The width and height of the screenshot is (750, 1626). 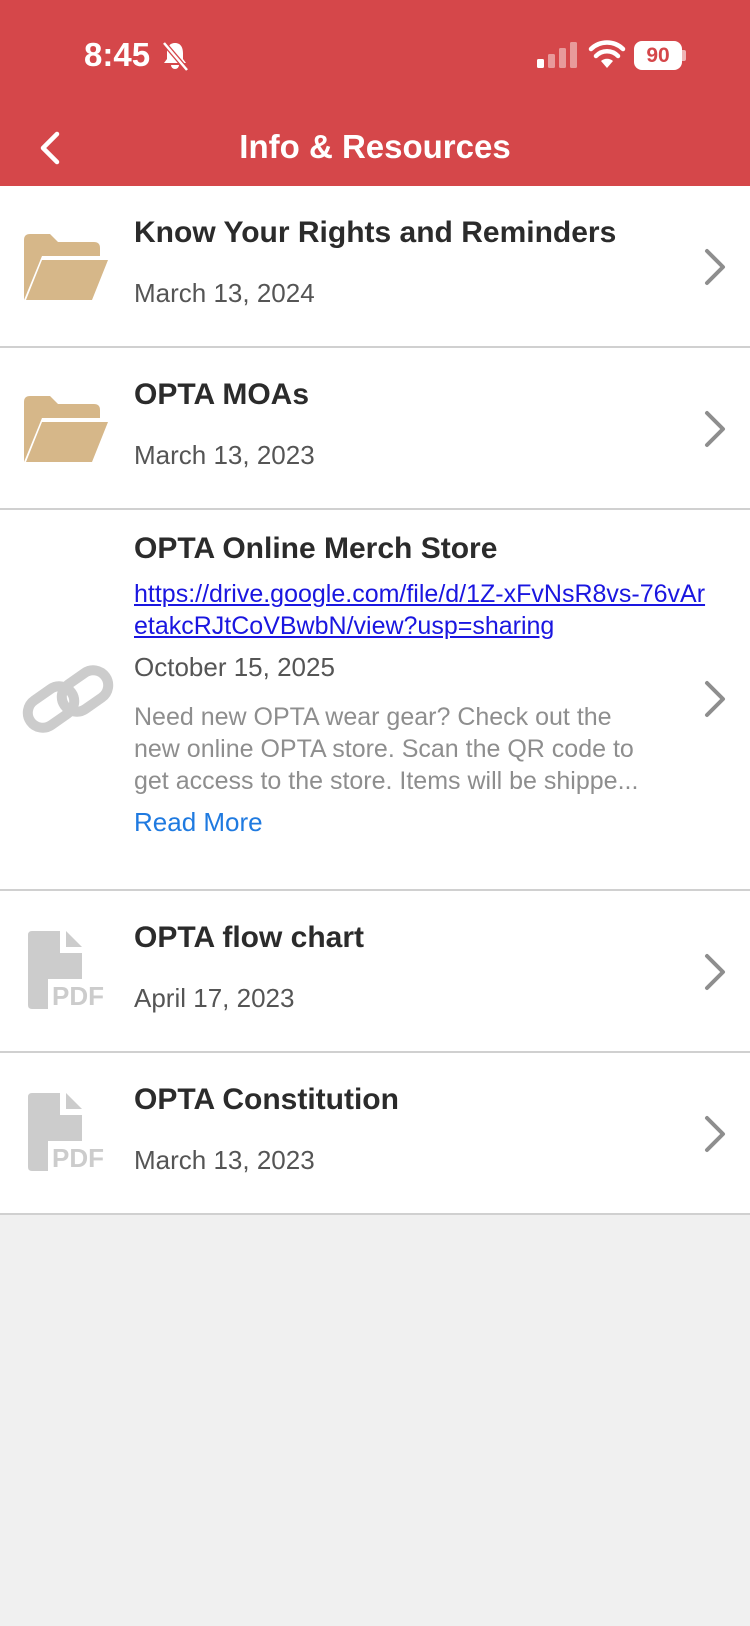 What do you see at coordinates (375, 55) in the screenshot?
I see `status-bar: 8:45 90` at bounding box center [375, 55].